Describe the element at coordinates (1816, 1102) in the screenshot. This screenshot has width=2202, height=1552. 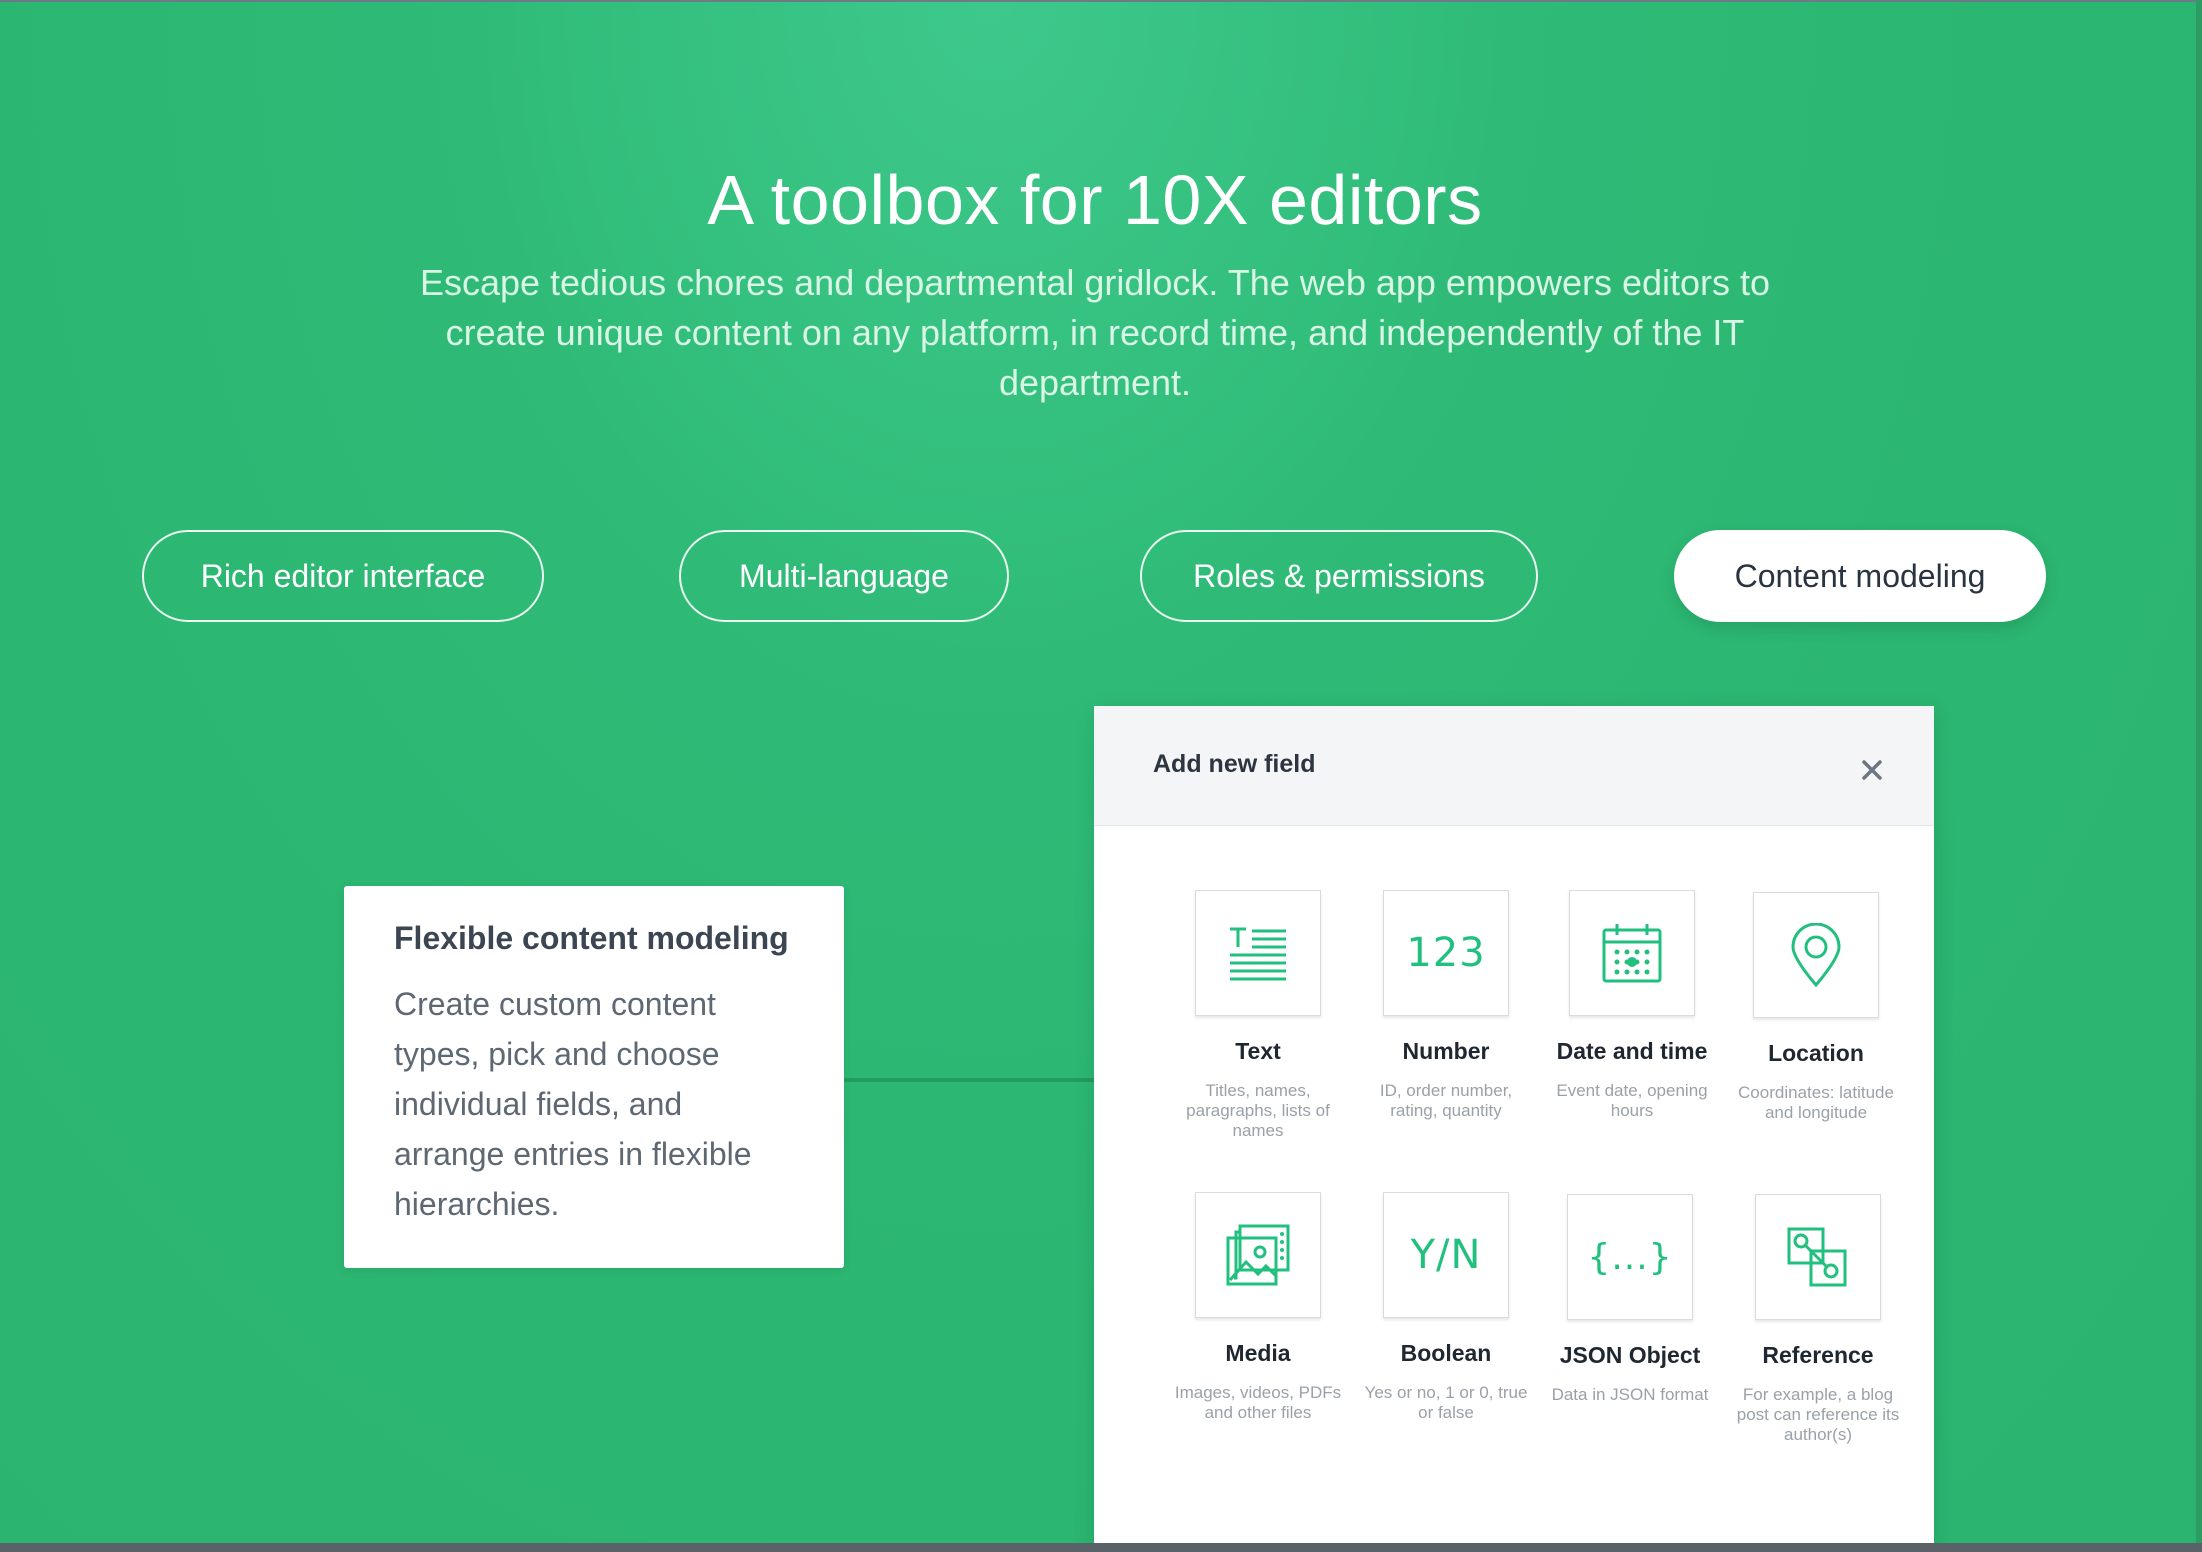
I see `field-description: Coordinates: latitude and longitude` at that location.